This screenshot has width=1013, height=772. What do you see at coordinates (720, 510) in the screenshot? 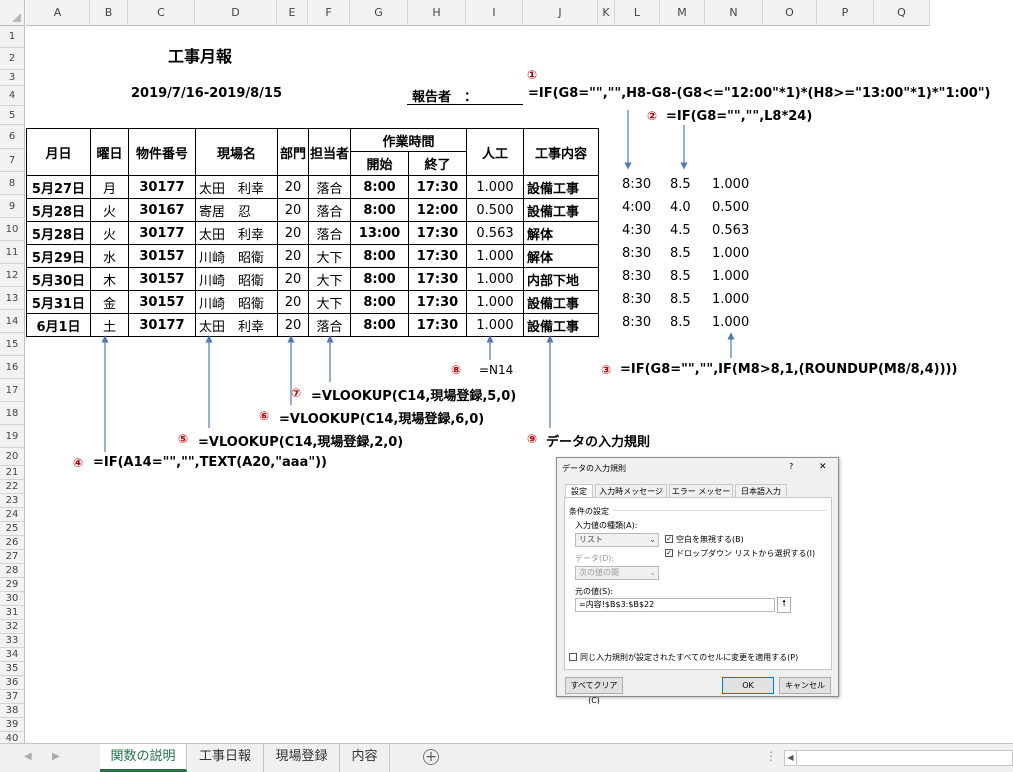
I see `section-divider` at bounding box center [720, 510].